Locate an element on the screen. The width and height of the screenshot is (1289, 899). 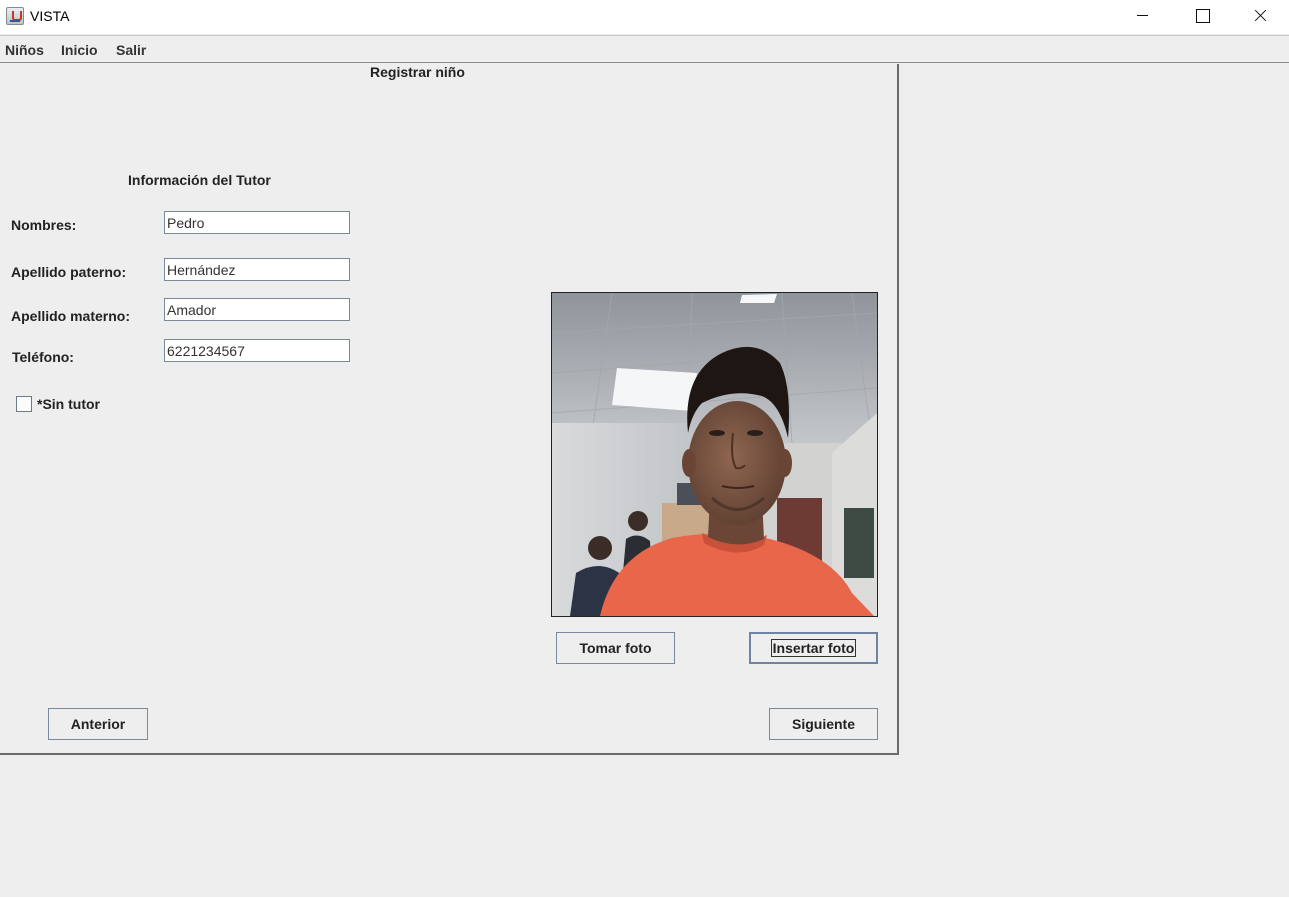
insert-photo-label: Insertar foto is located at coordinates (813, 648).